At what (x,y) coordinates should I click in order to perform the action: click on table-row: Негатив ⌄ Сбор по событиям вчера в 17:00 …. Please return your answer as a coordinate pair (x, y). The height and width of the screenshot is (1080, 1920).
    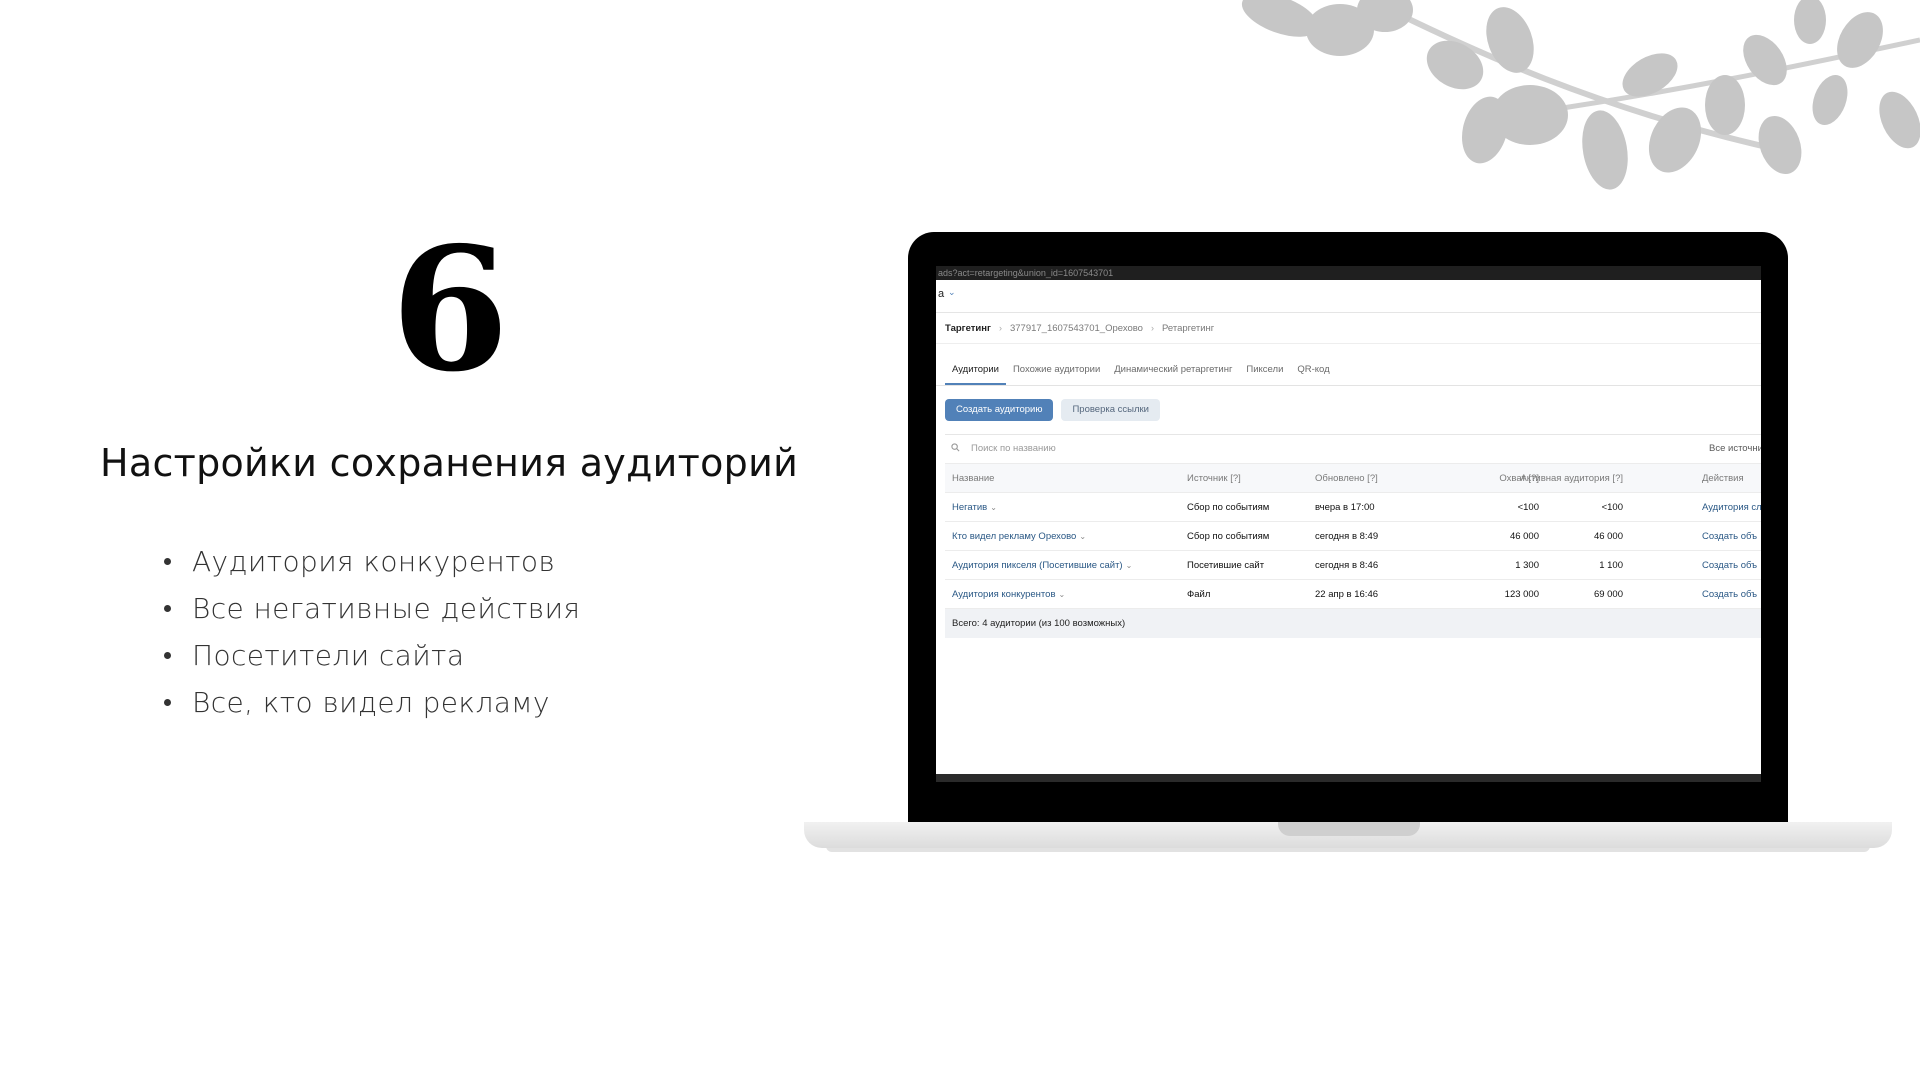
    Looking at the image, I should click on (1353, 507).